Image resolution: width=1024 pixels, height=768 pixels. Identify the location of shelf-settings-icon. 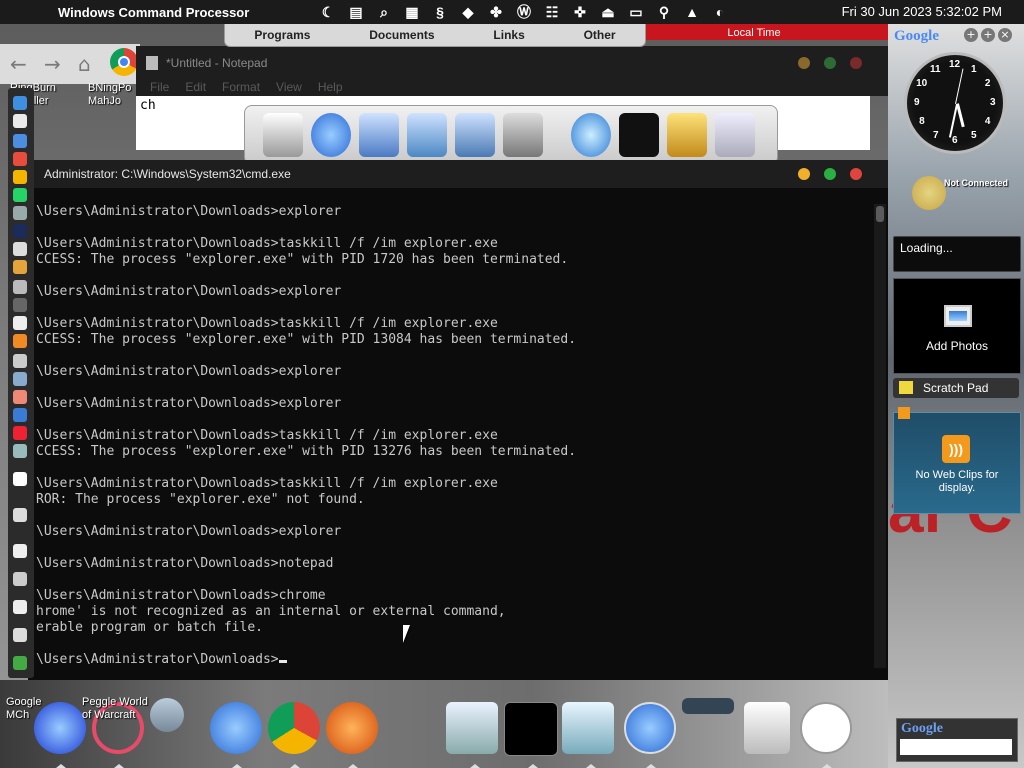
(687, 135).